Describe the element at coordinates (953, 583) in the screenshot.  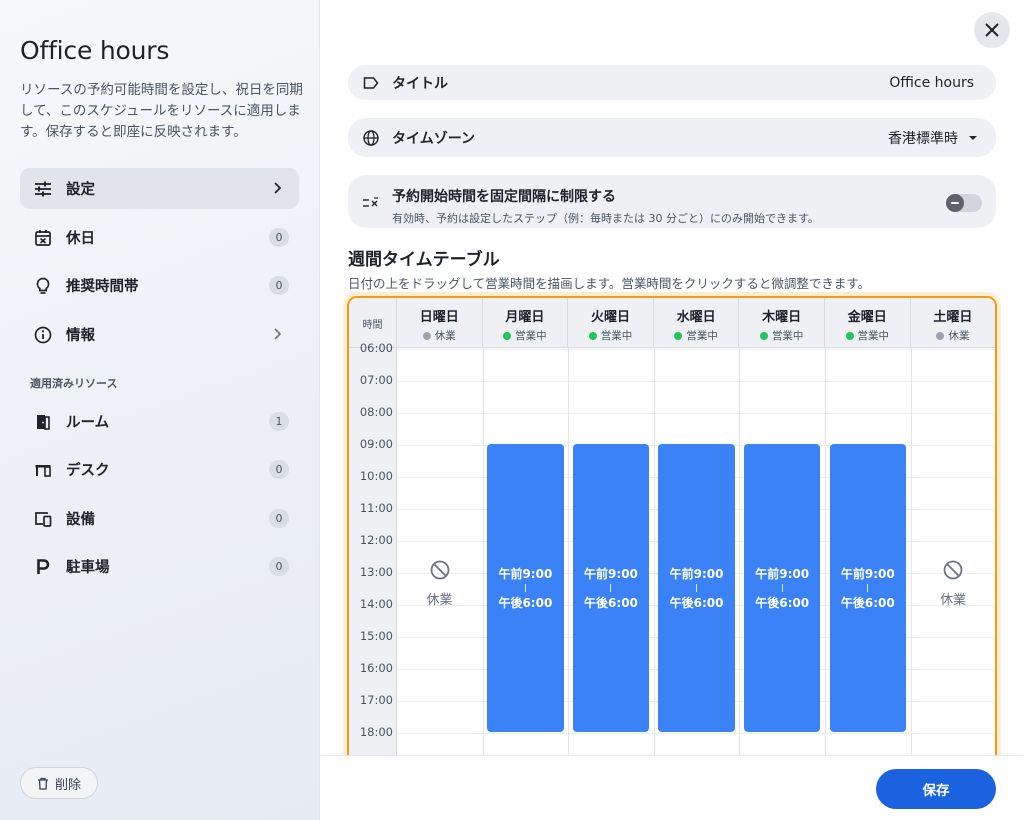
I see `closed-day-indicator: 休業` at that location.